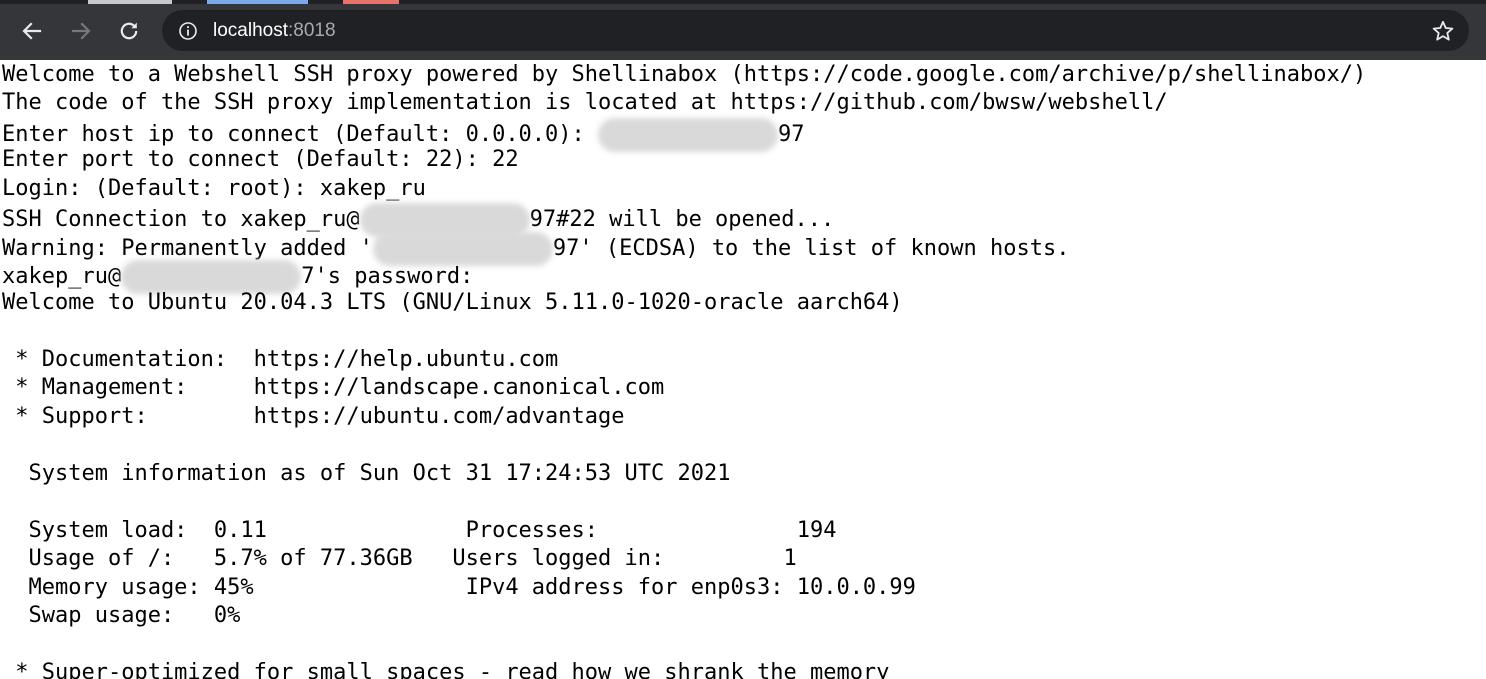 The image size is (1486, 679). Describe the element at coordinates (815, 30) in the screenshot. I see `address-bar: localhost:8018` at that location.